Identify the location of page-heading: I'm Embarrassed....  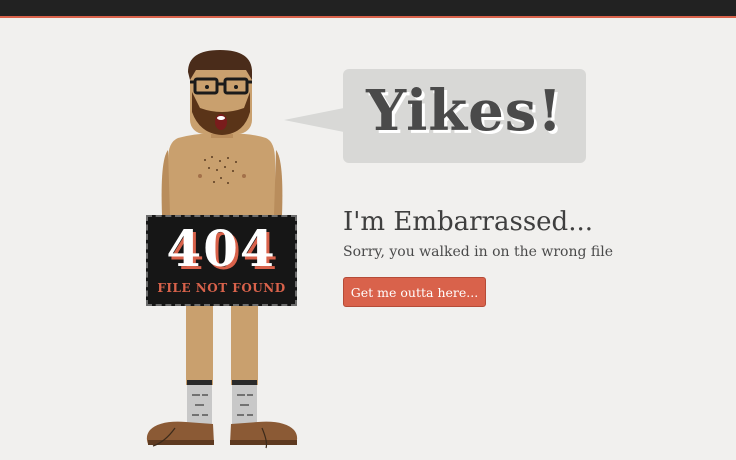
(468, 222).